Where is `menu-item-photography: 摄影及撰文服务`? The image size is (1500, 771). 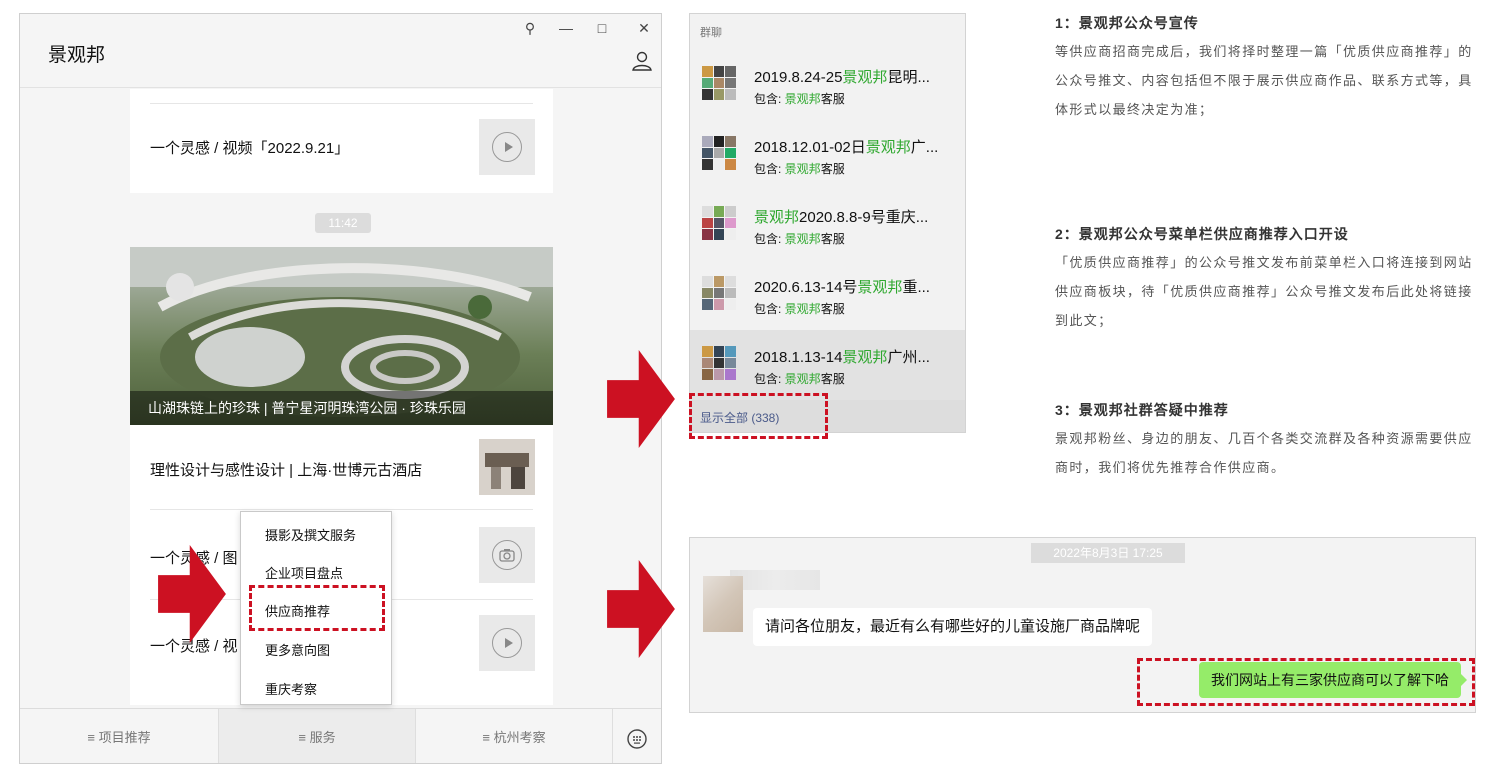 menu-item-photography: 摄影及撰文服务 is located at coordinates (310, 534).